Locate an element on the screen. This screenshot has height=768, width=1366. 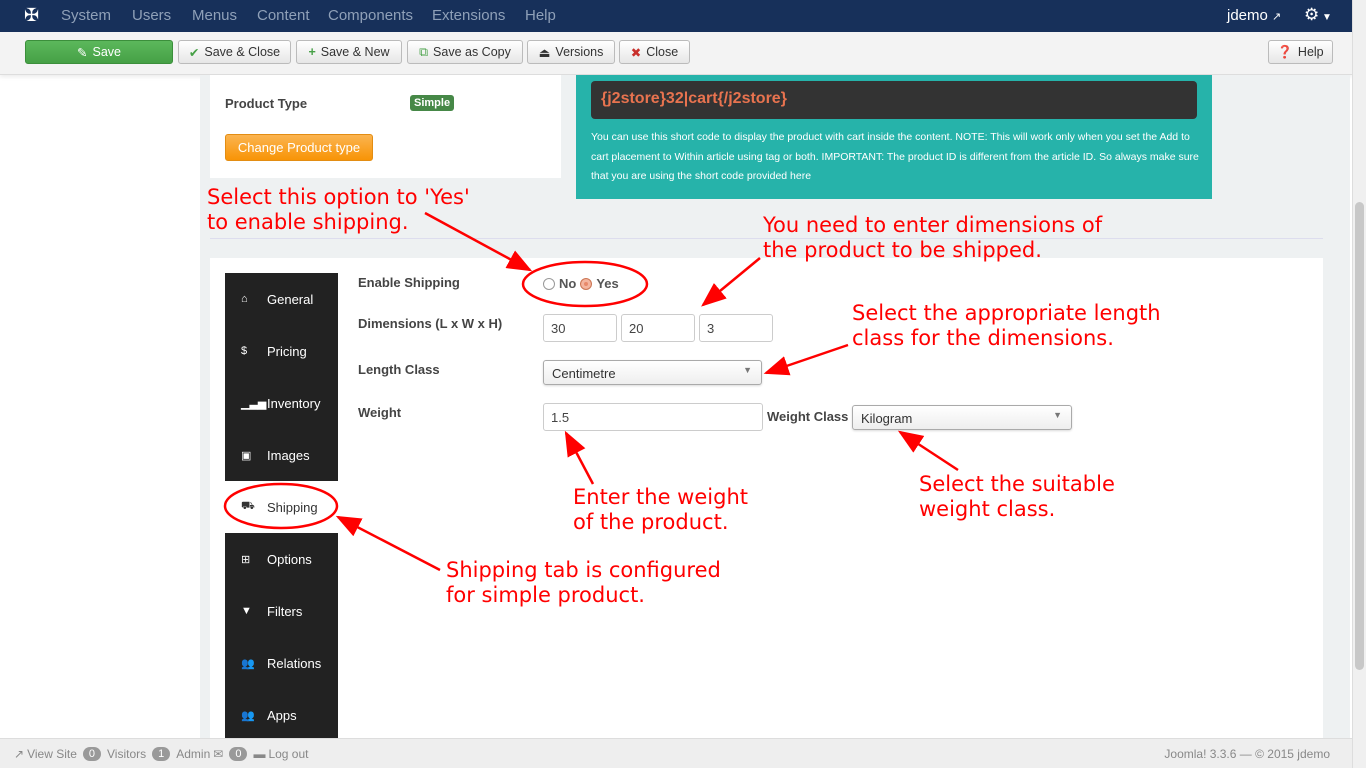
arrow-dimensions is located at coordinates (731, 282).